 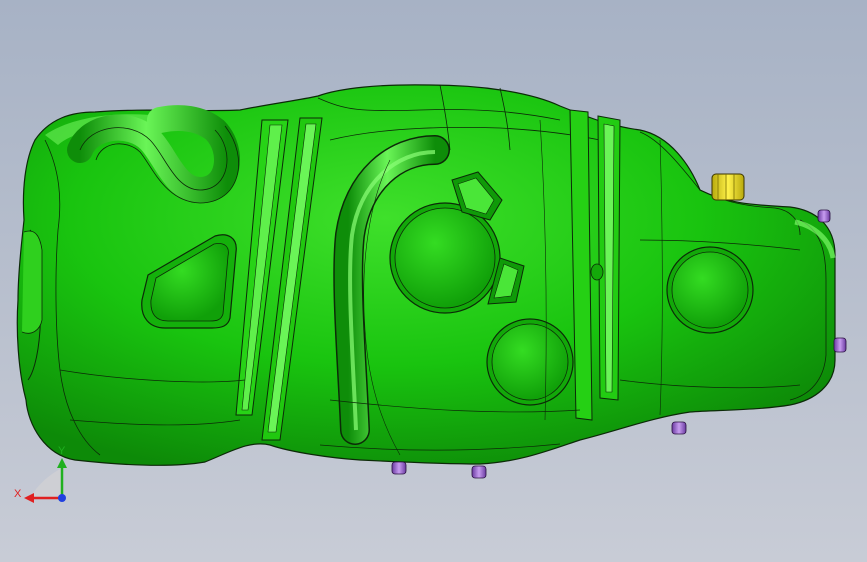 What do you see at coordinates (46, 483) in the screenshot?
I see `triad-base-wedge` at bounding box center [46, 483].